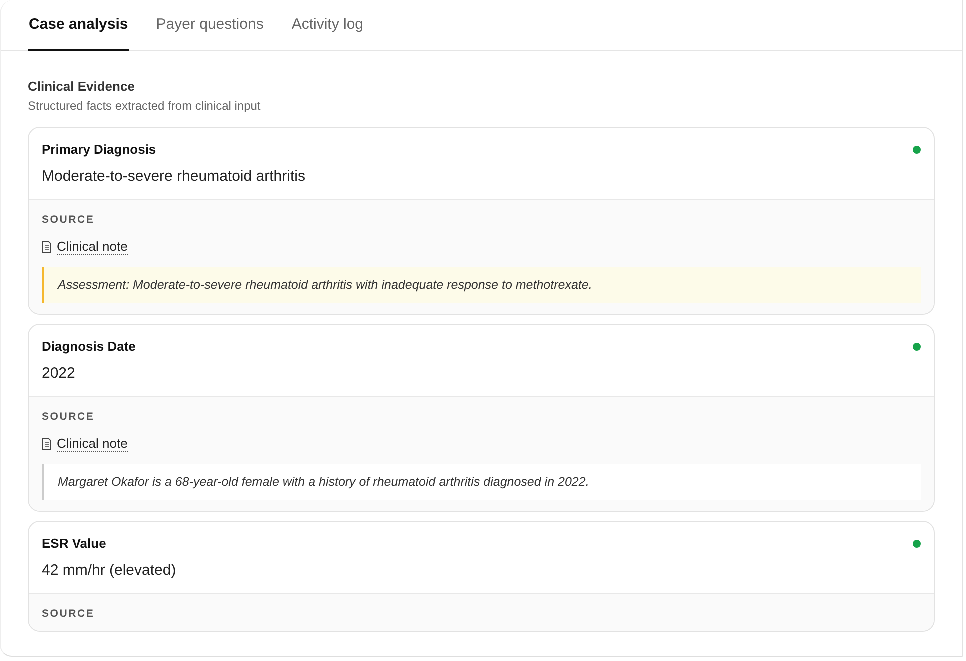  Describe the element at coordinates (89, 346) in the screenshot. I see `fact-label: Diagnosis Date` at that location.